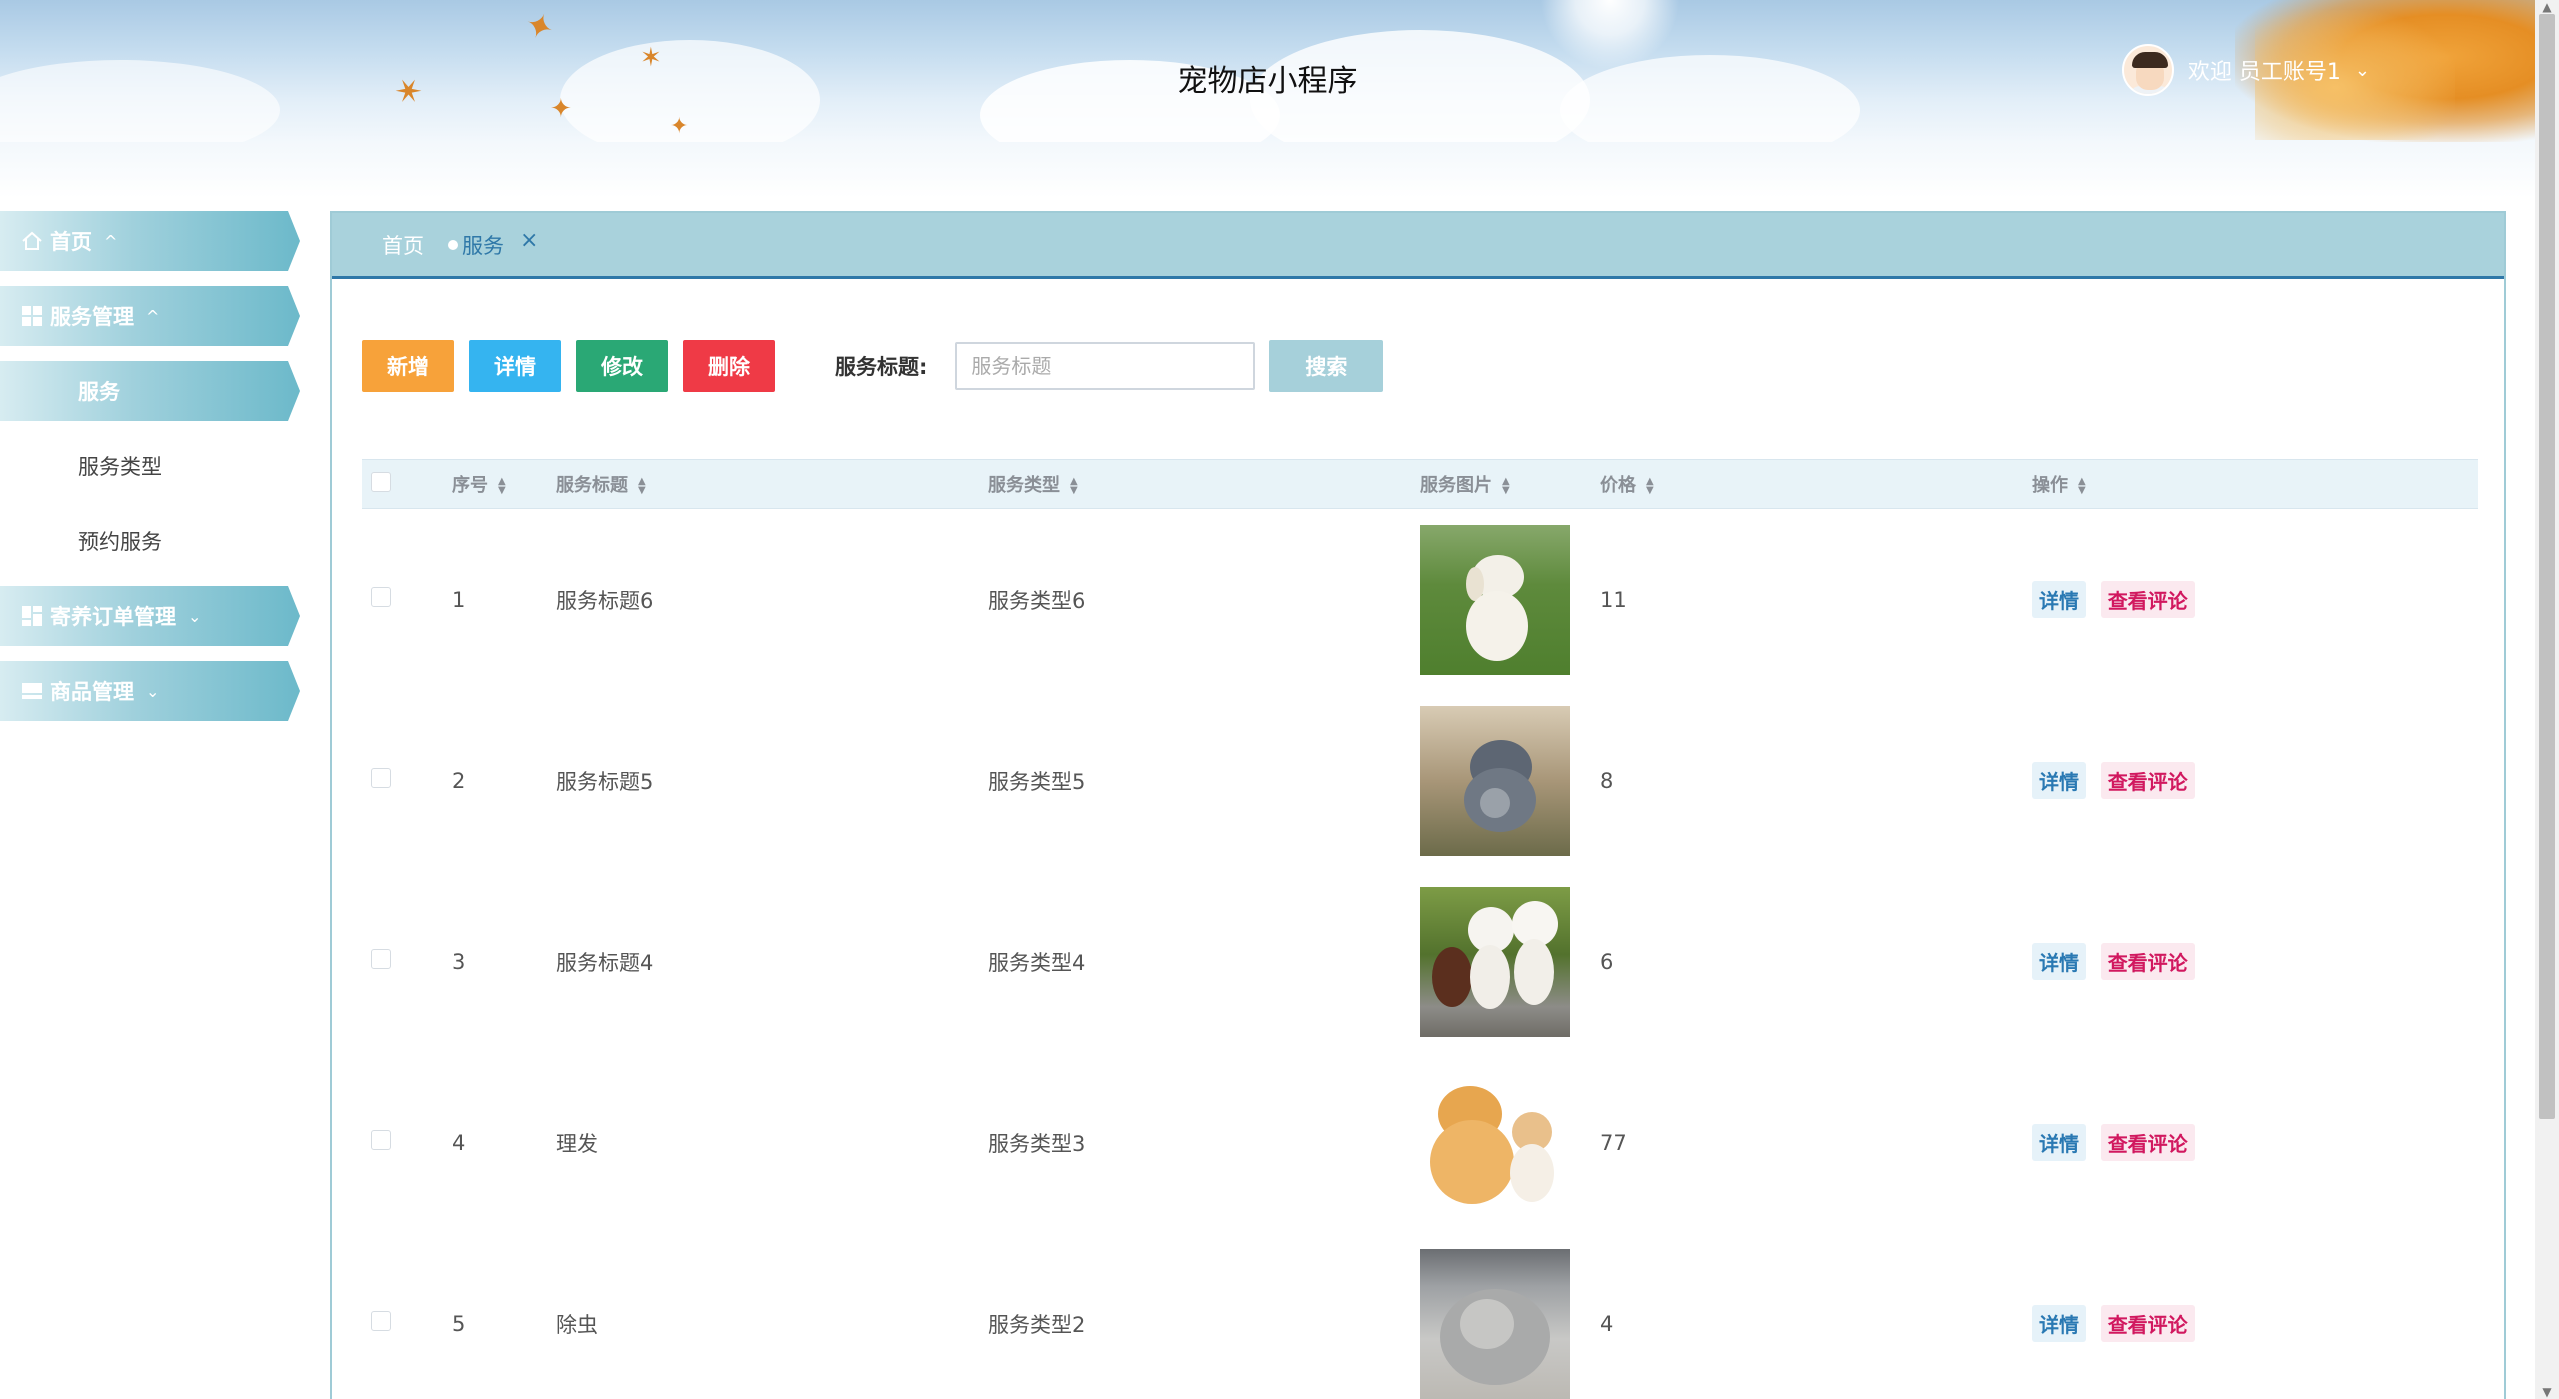 Image resolution: width=2559 pixels, height=1399 pixels. What do you see at coordinates (120, 467) in the screenshot?
I see `sidebar-item-label: 服务类型` at bounding box center [120, 467].